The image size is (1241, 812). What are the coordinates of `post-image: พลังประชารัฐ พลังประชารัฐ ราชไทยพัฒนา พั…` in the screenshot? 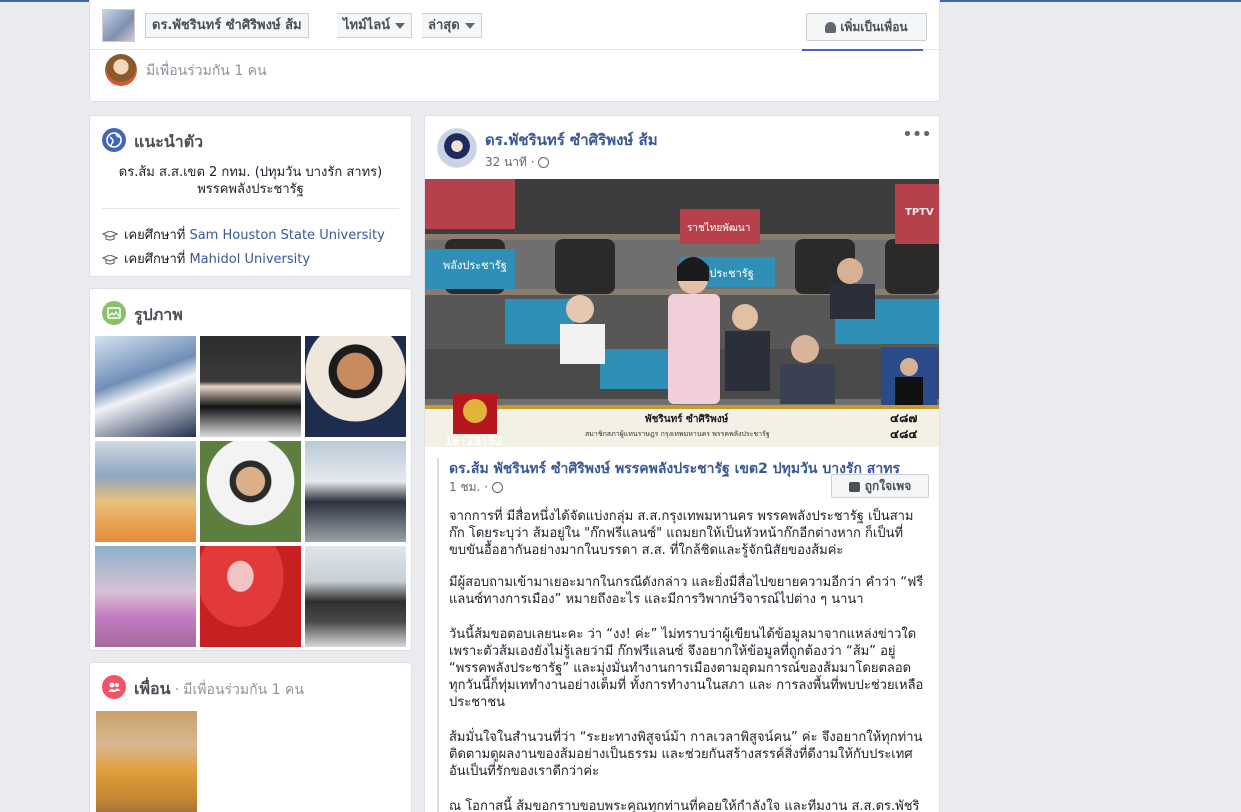 It's located at (682, 313).